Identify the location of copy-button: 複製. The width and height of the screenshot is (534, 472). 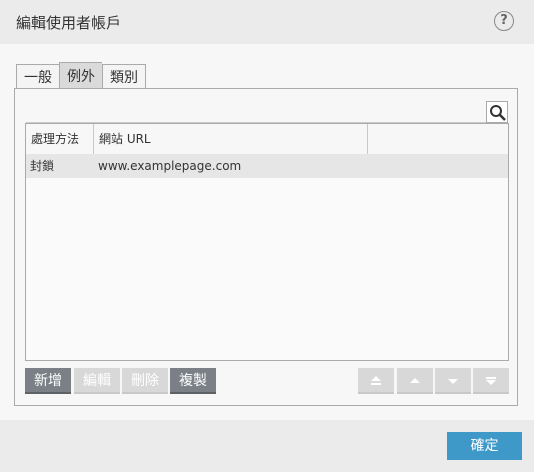
(193, 381).